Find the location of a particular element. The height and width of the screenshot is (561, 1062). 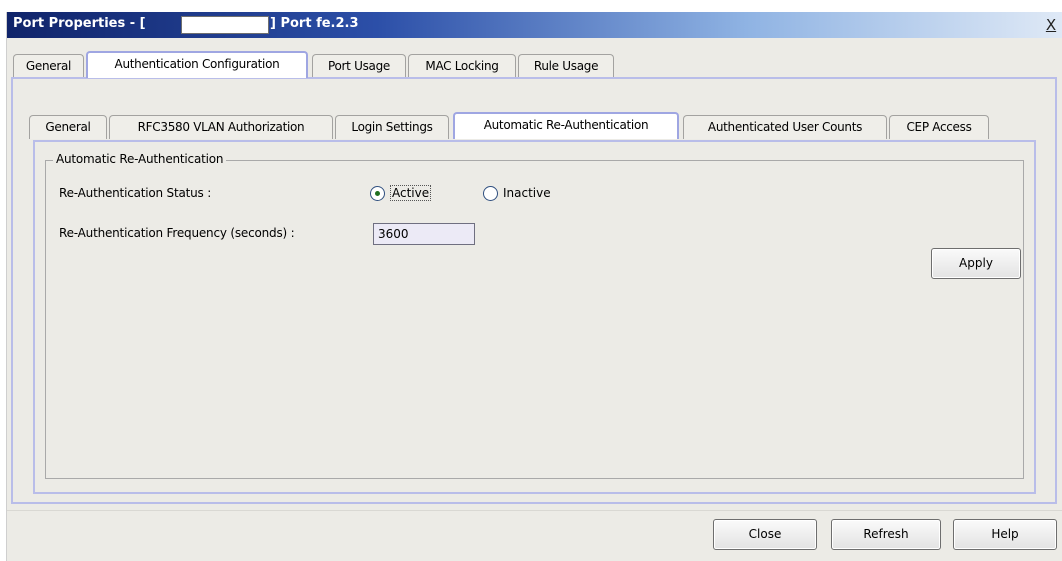

tab-authentication-configuration: Authentication Configuration is located at coordinates (197, 64).